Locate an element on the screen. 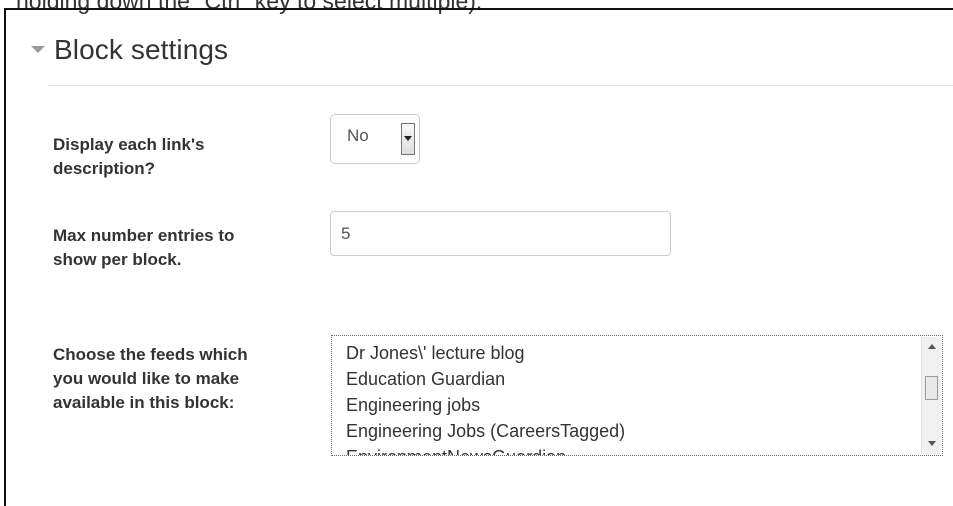  scroll-thumb is located at coordinates (931, 388).